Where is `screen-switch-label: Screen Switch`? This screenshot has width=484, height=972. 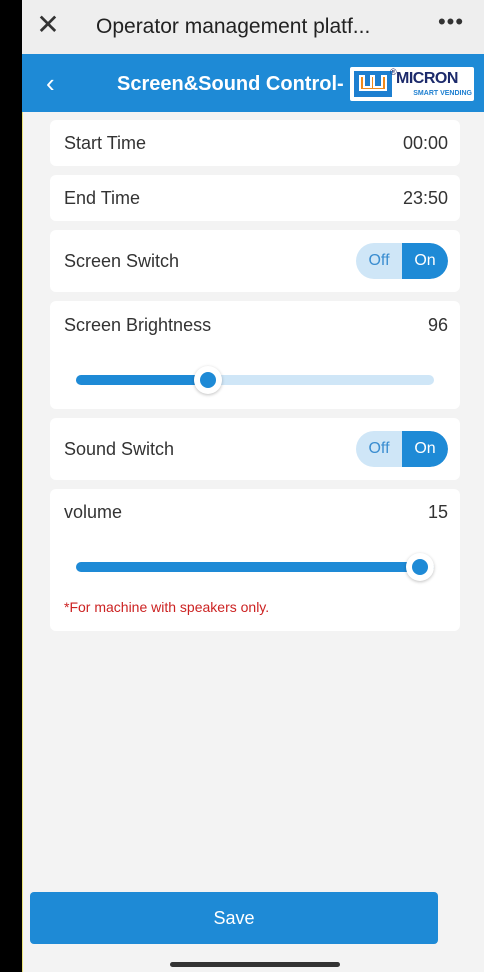
screen-switch-label: Screen Switch is located at coordinates (122, 261).